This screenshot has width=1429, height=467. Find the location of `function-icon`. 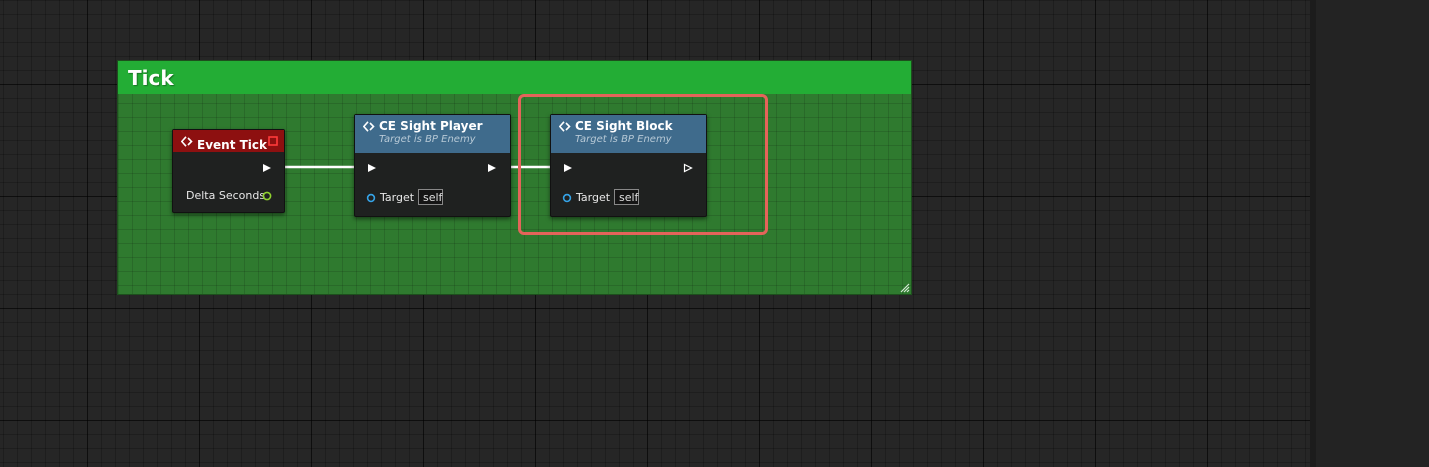

function-icon is located at coordinates (369, 126).